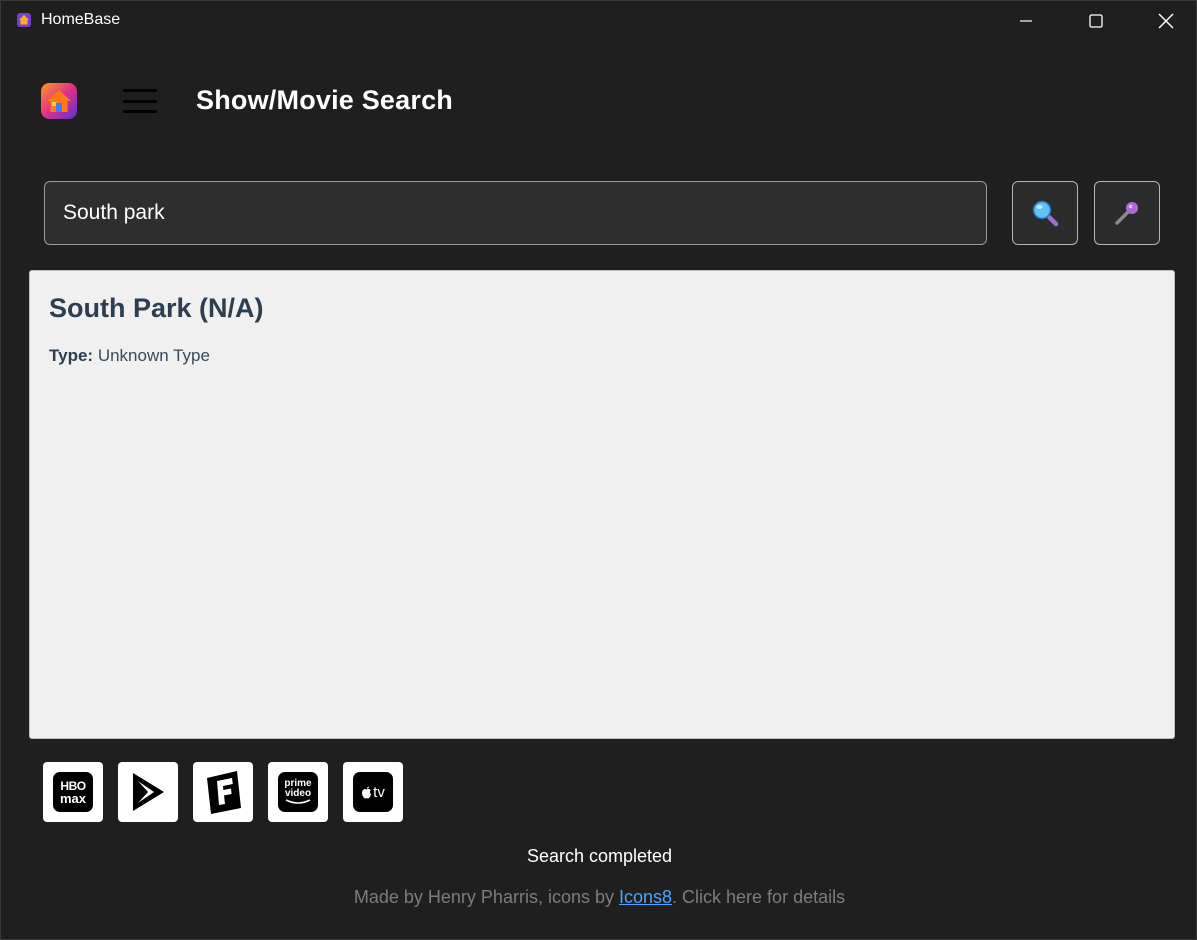 This screenshot has height=940, width=1197. I want to click on prime-video-button: prime video, so click(298, 792).